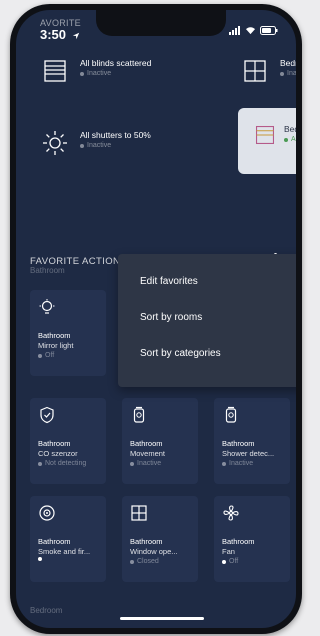 Image resolution: width=320 pixels, height=636 pixels. Describe the element at coordinates (47, 415) in the screenshot. I see `shield-icon` at that location.